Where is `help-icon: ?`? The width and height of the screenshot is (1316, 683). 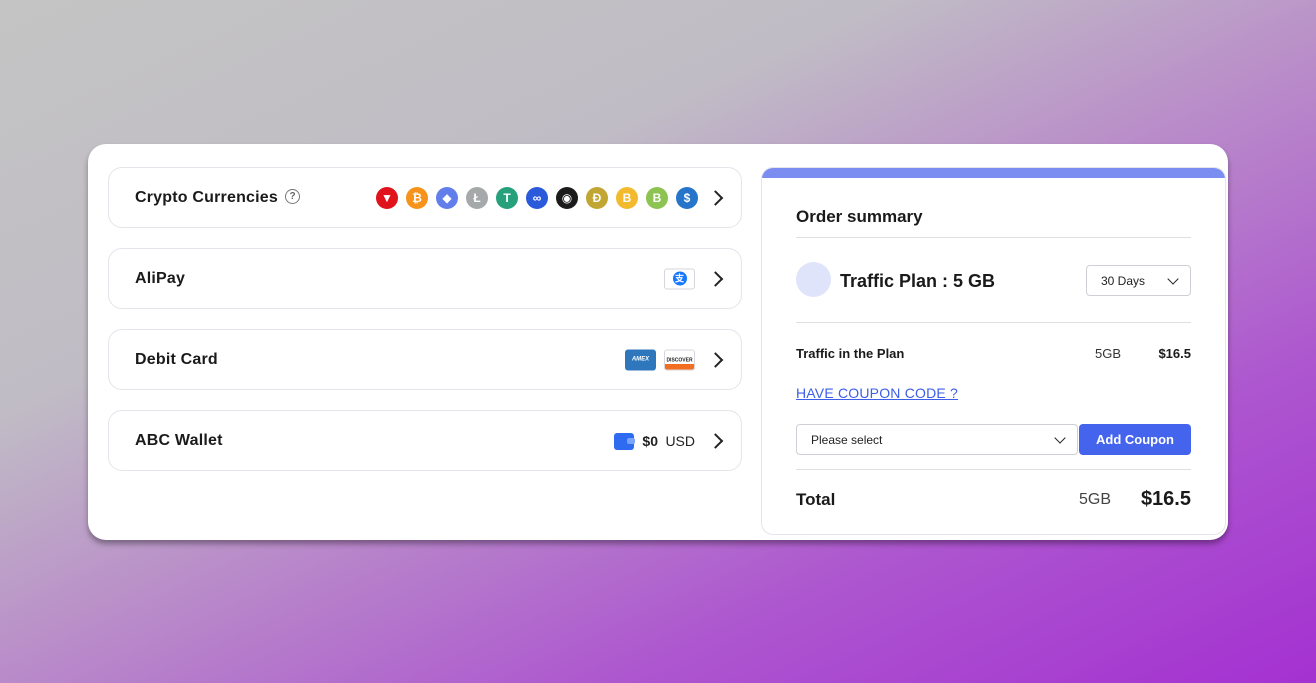
help-icon: ? is located at coordinates (292, 196).